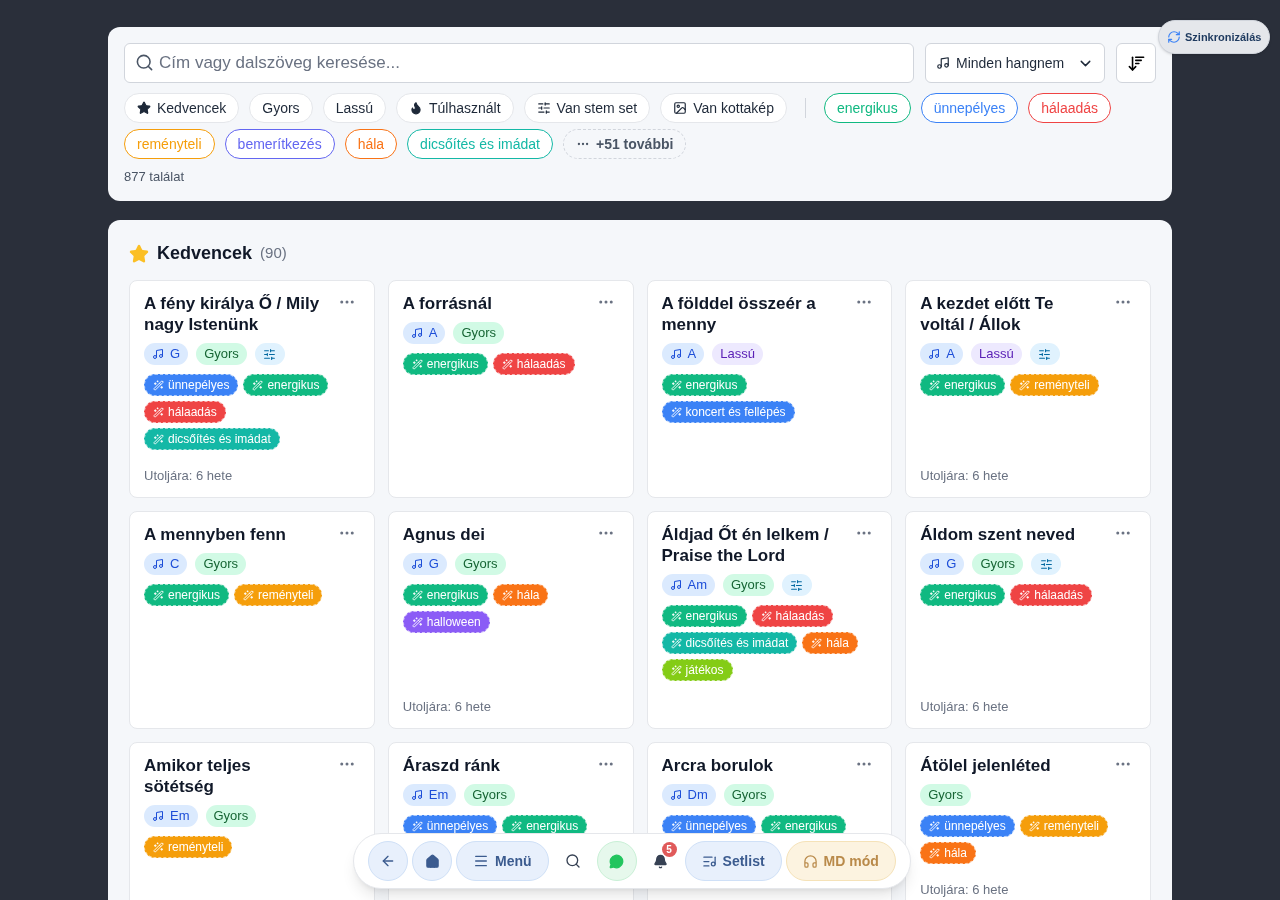 The width and height of the screenshot is (1280, 900). What do you see at coordinates (279, 144) in the screenshot?
I see `mood-filter-chip: bemerítkezés` at bounding box center [279, 144].